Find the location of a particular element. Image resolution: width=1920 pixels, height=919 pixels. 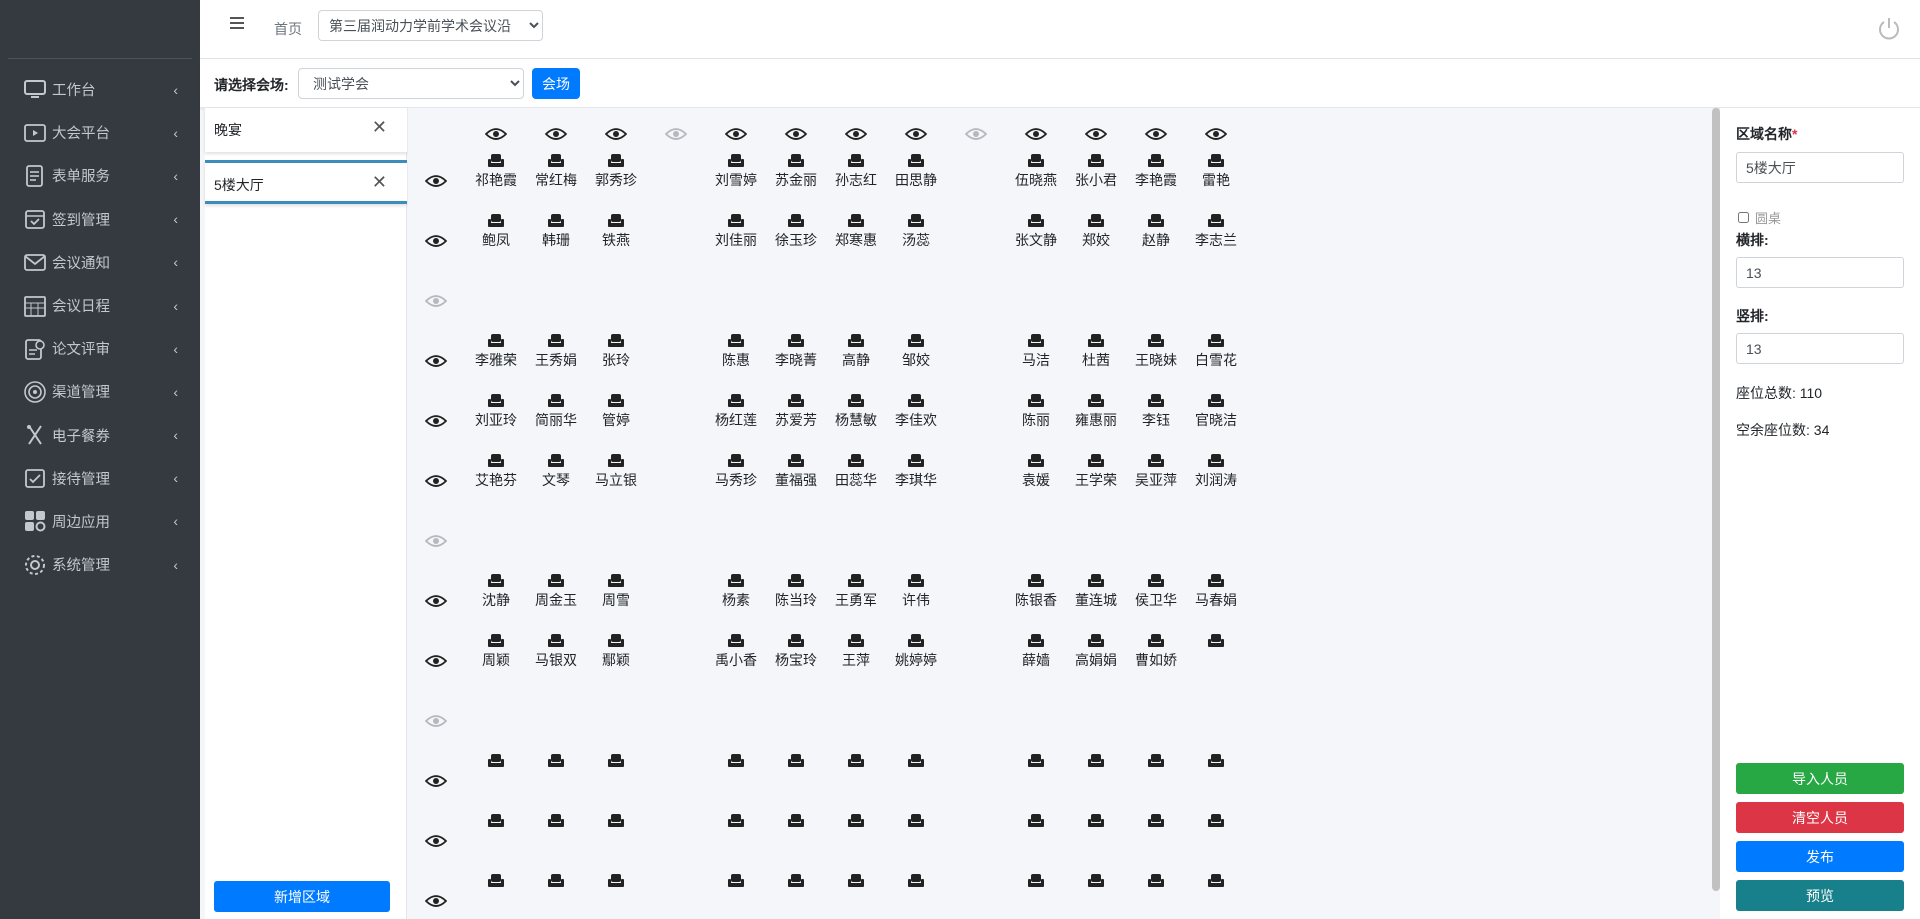

seat: 马秀珍 is located at coordinates (736, 471).